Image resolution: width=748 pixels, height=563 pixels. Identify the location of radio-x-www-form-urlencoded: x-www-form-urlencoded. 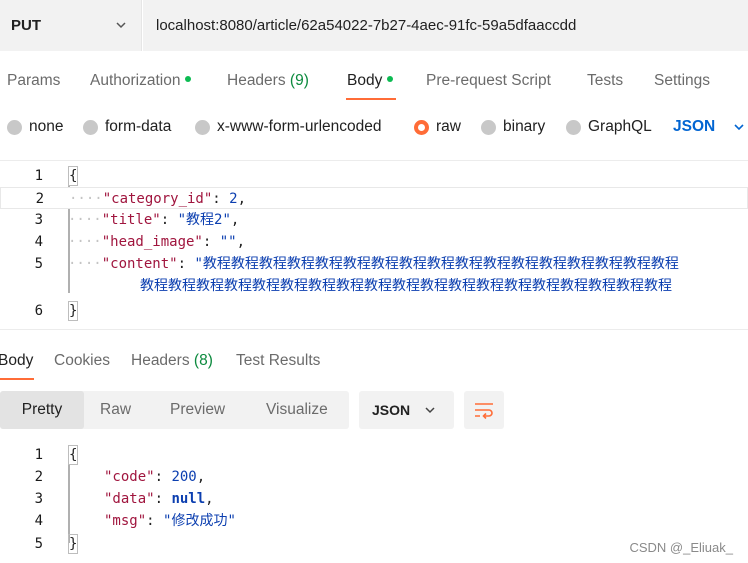
(288, 127).